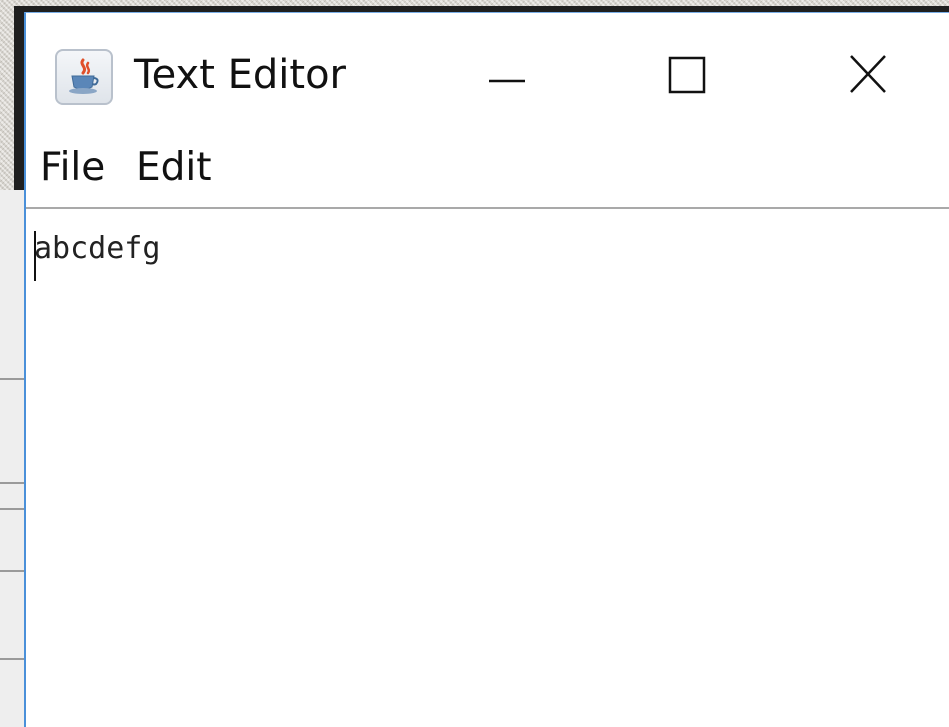  What do you see at coordinates (97, 249) in the screenshot?
I see `editor-content: abcdefg` at bounding box center [97, 249].